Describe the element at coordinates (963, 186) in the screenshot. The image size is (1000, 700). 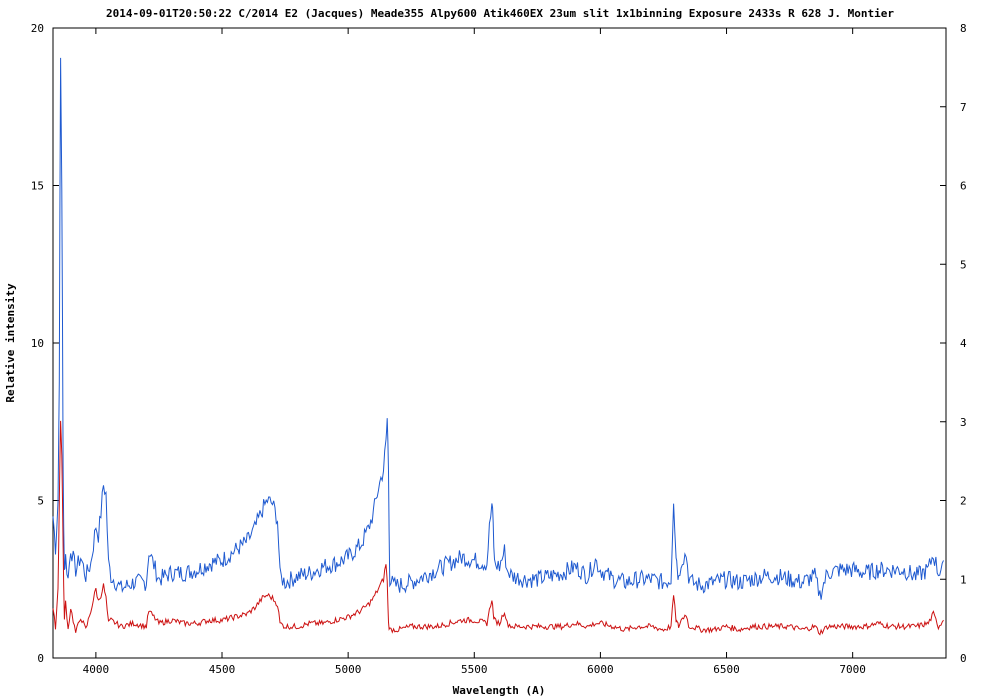
I see `y2-tick-label: 6` at that location.